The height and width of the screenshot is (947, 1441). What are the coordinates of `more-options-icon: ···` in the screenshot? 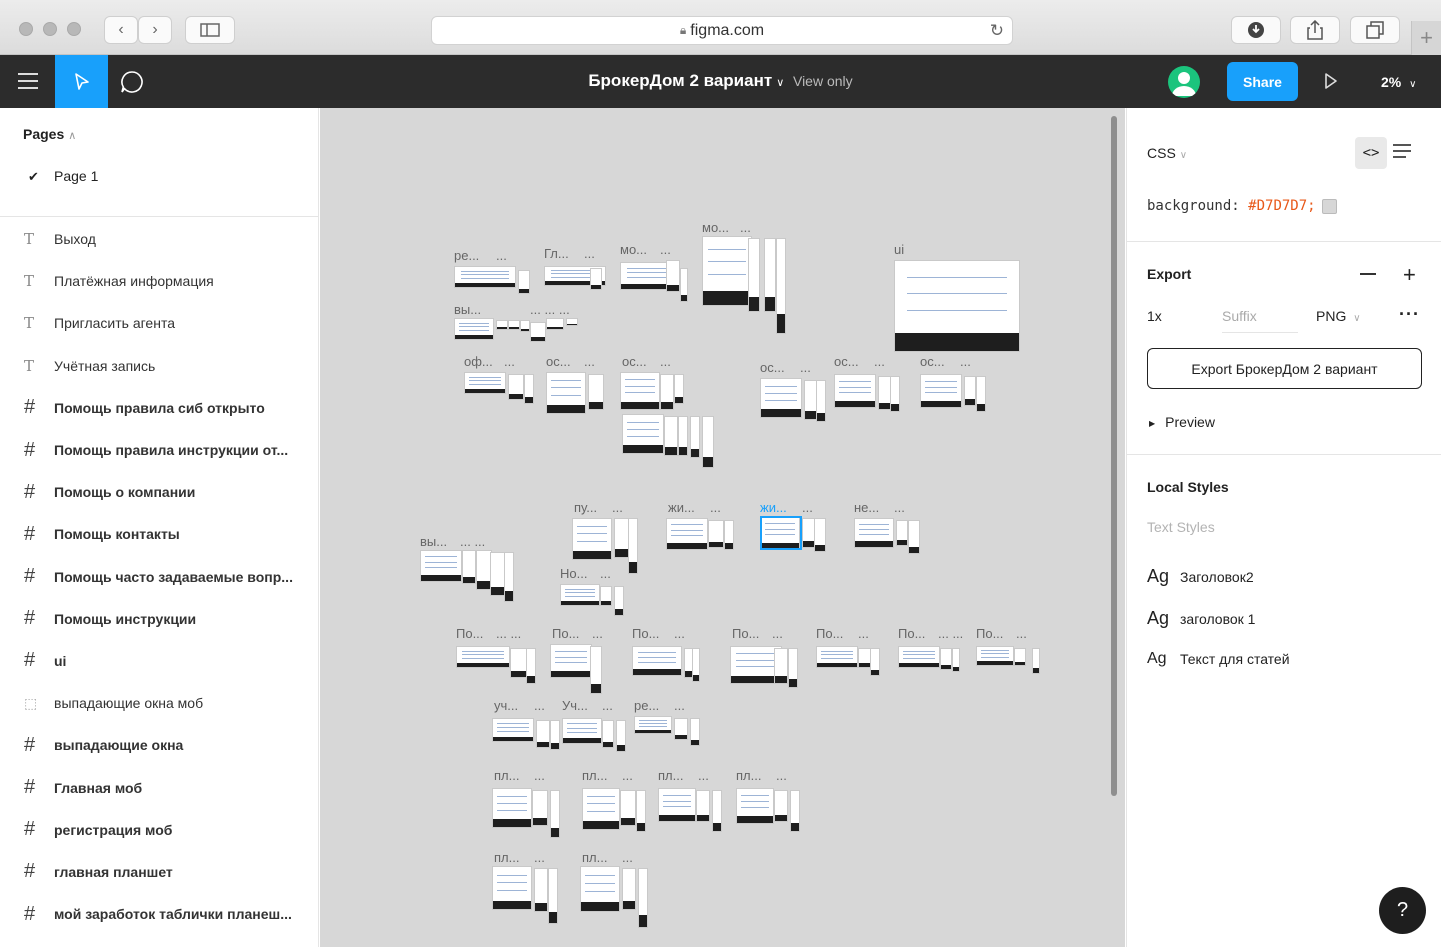 It's located at (1409, 314).